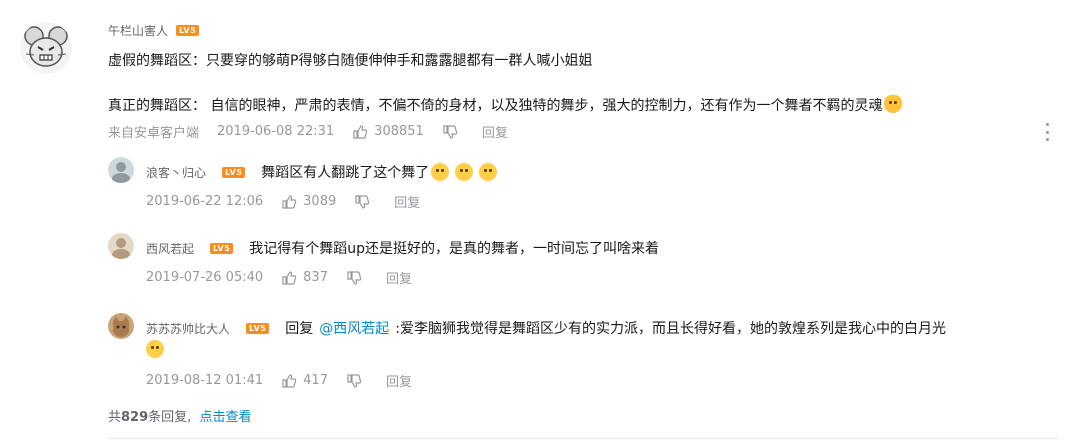 Image resolution: width=1080 pixels, height=445 pixels. I want to click on main-level-badge: LV5, so click(188, 30).